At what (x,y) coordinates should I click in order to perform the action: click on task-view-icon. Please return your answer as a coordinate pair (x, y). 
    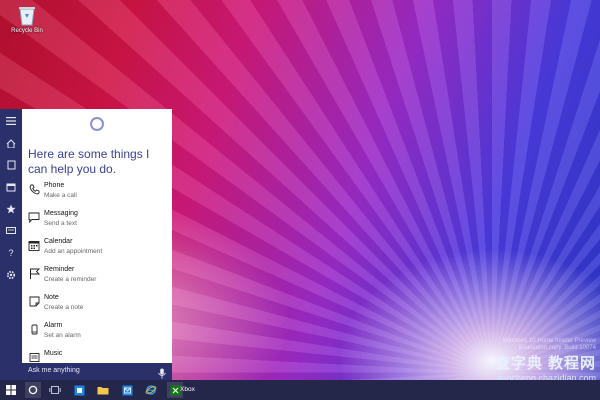
    Looking at the image, I should click on (55, 390).